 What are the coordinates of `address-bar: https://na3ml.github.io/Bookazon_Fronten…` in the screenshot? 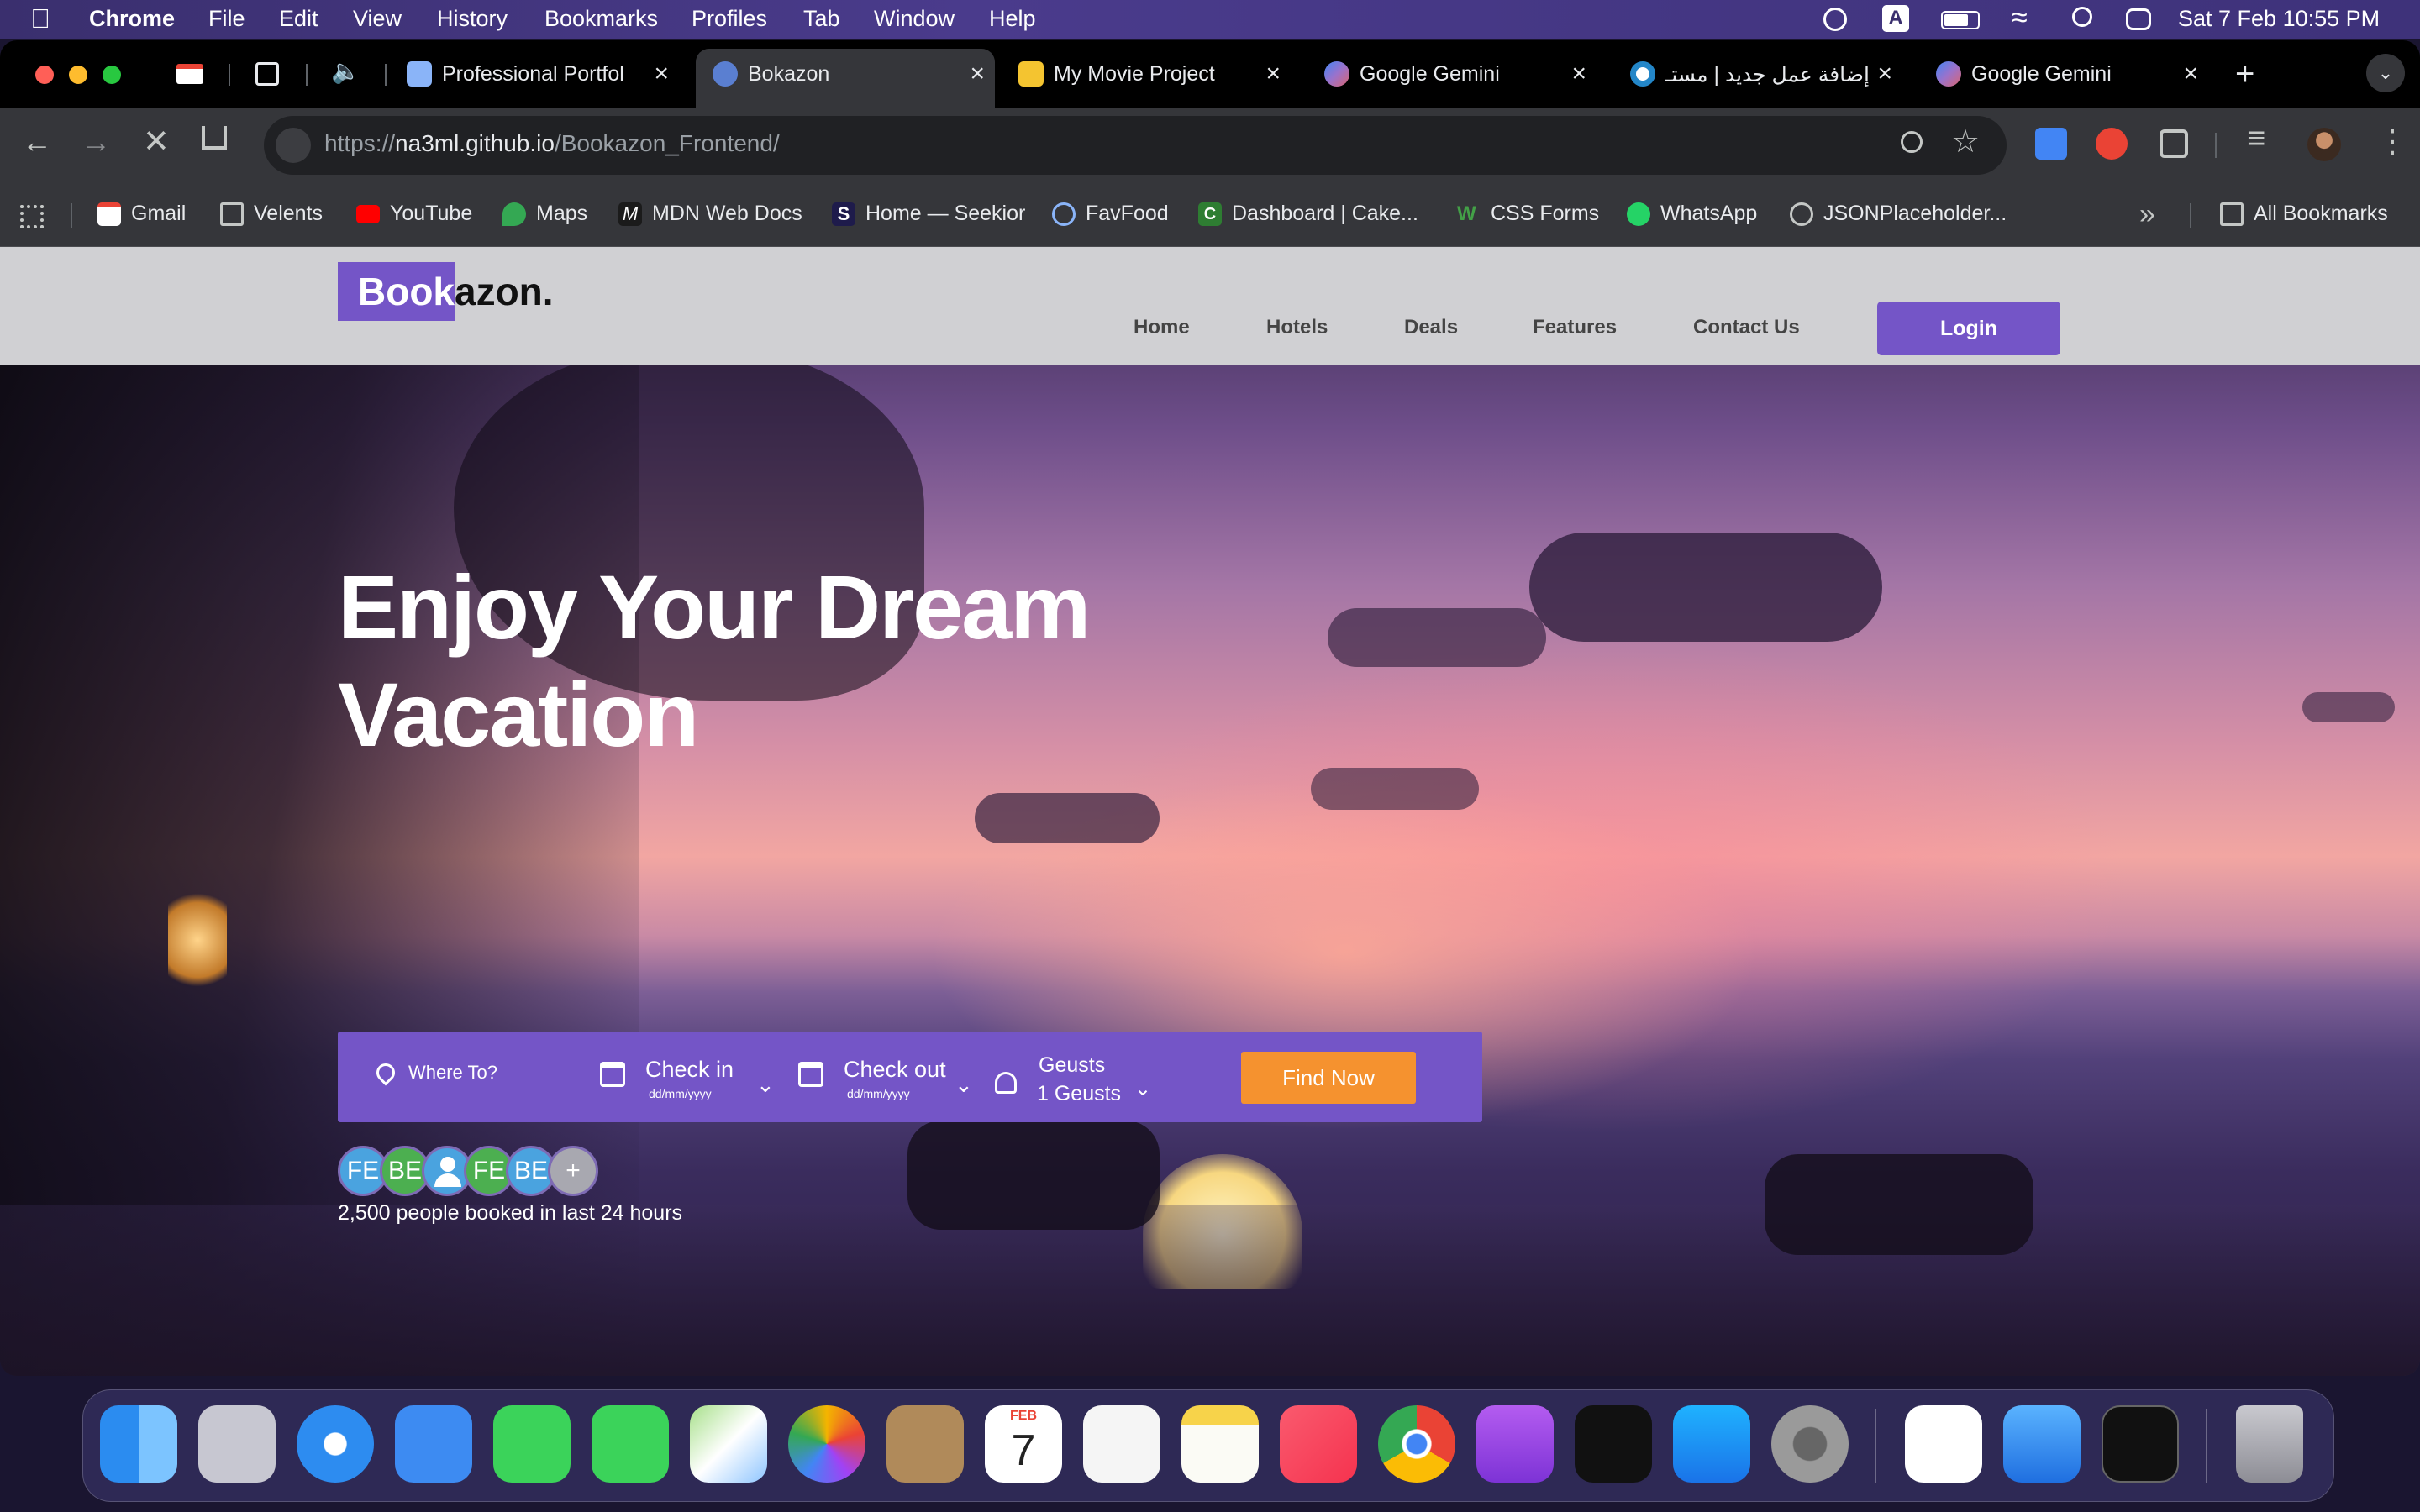 It's located at (1135, 145).